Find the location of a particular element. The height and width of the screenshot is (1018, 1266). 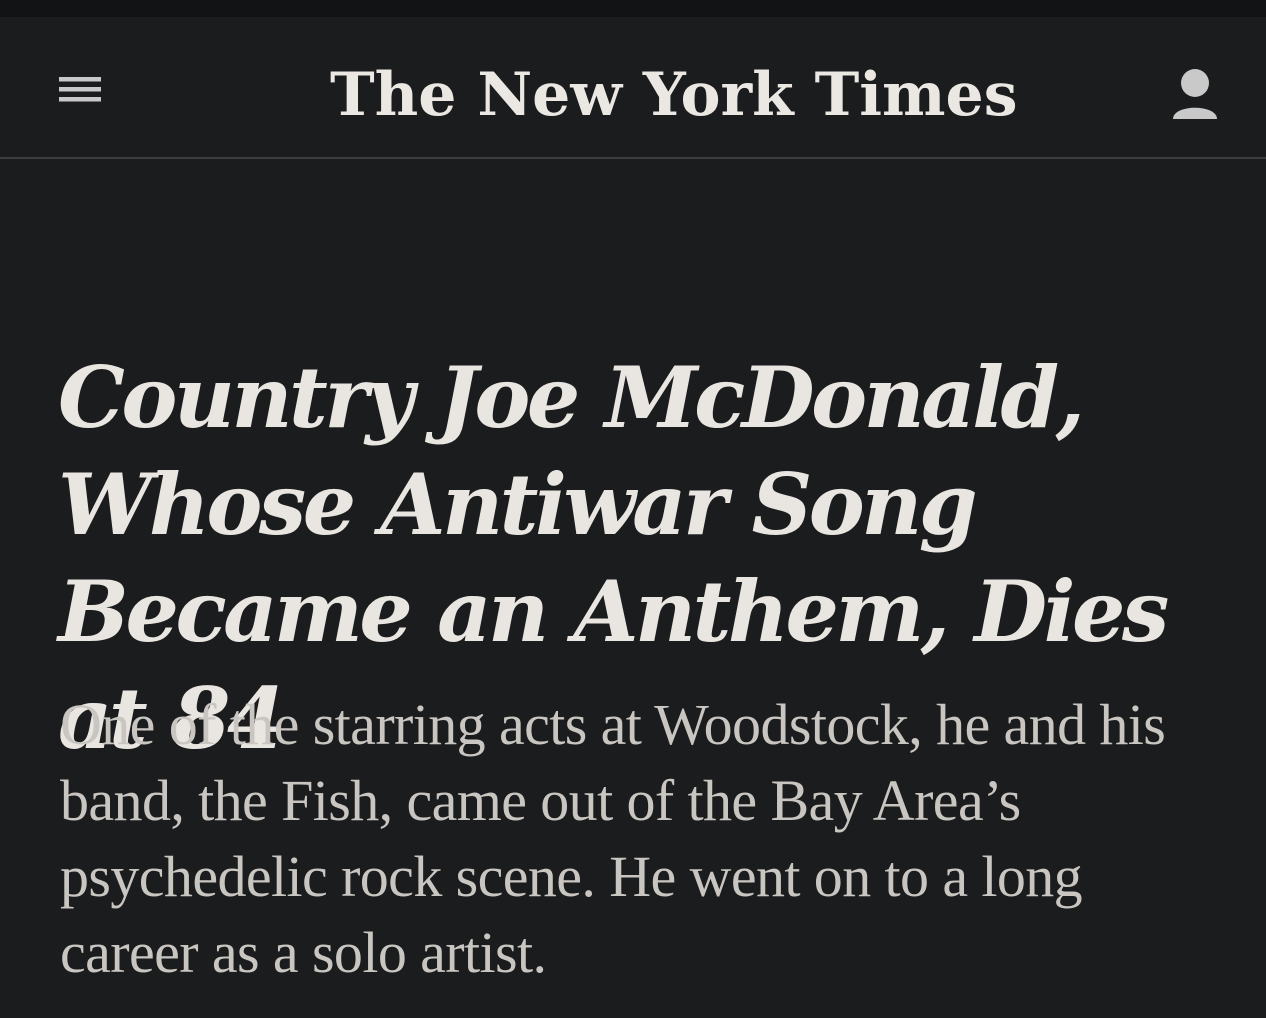

nyt-logo: The New York Times is located at coordinates (673, 95).